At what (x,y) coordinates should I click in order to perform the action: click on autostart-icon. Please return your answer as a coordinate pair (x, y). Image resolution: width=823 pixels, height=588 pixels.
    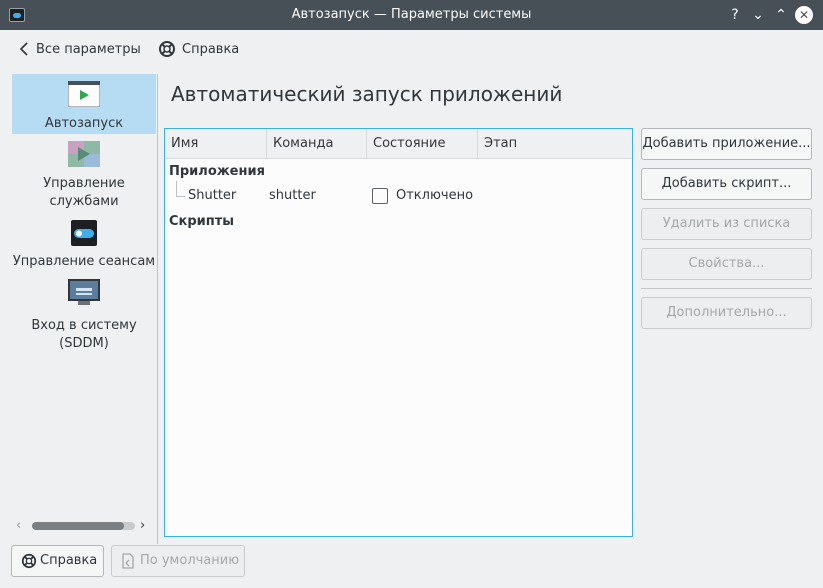
    Looking at the image, I should click on (84, 94).